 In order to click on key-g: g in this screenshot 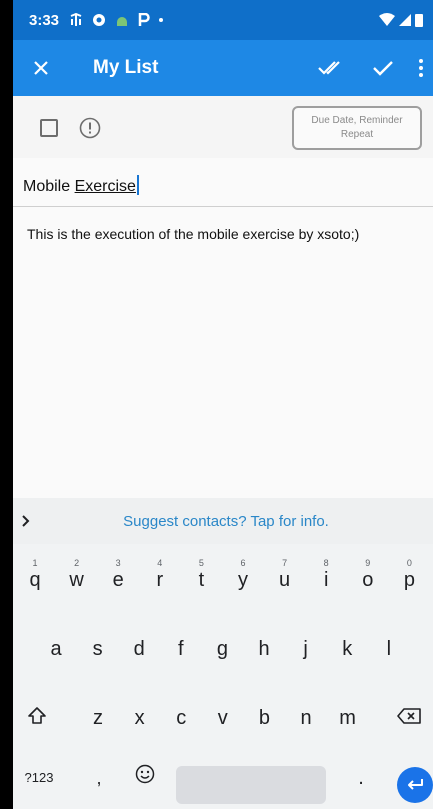, I will do `click(222, 647)`.